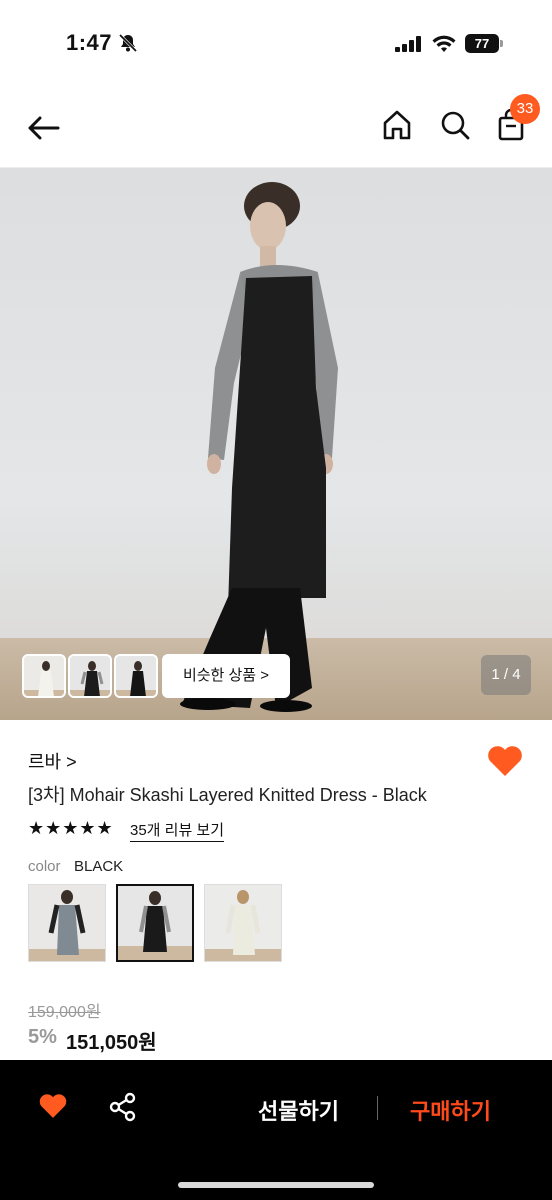 The height and width of the screenshot is (1200, 552). Describe the element at coordinates (53, 1108) in the screenshot. I see `wishlist-heart-icon` at that location.